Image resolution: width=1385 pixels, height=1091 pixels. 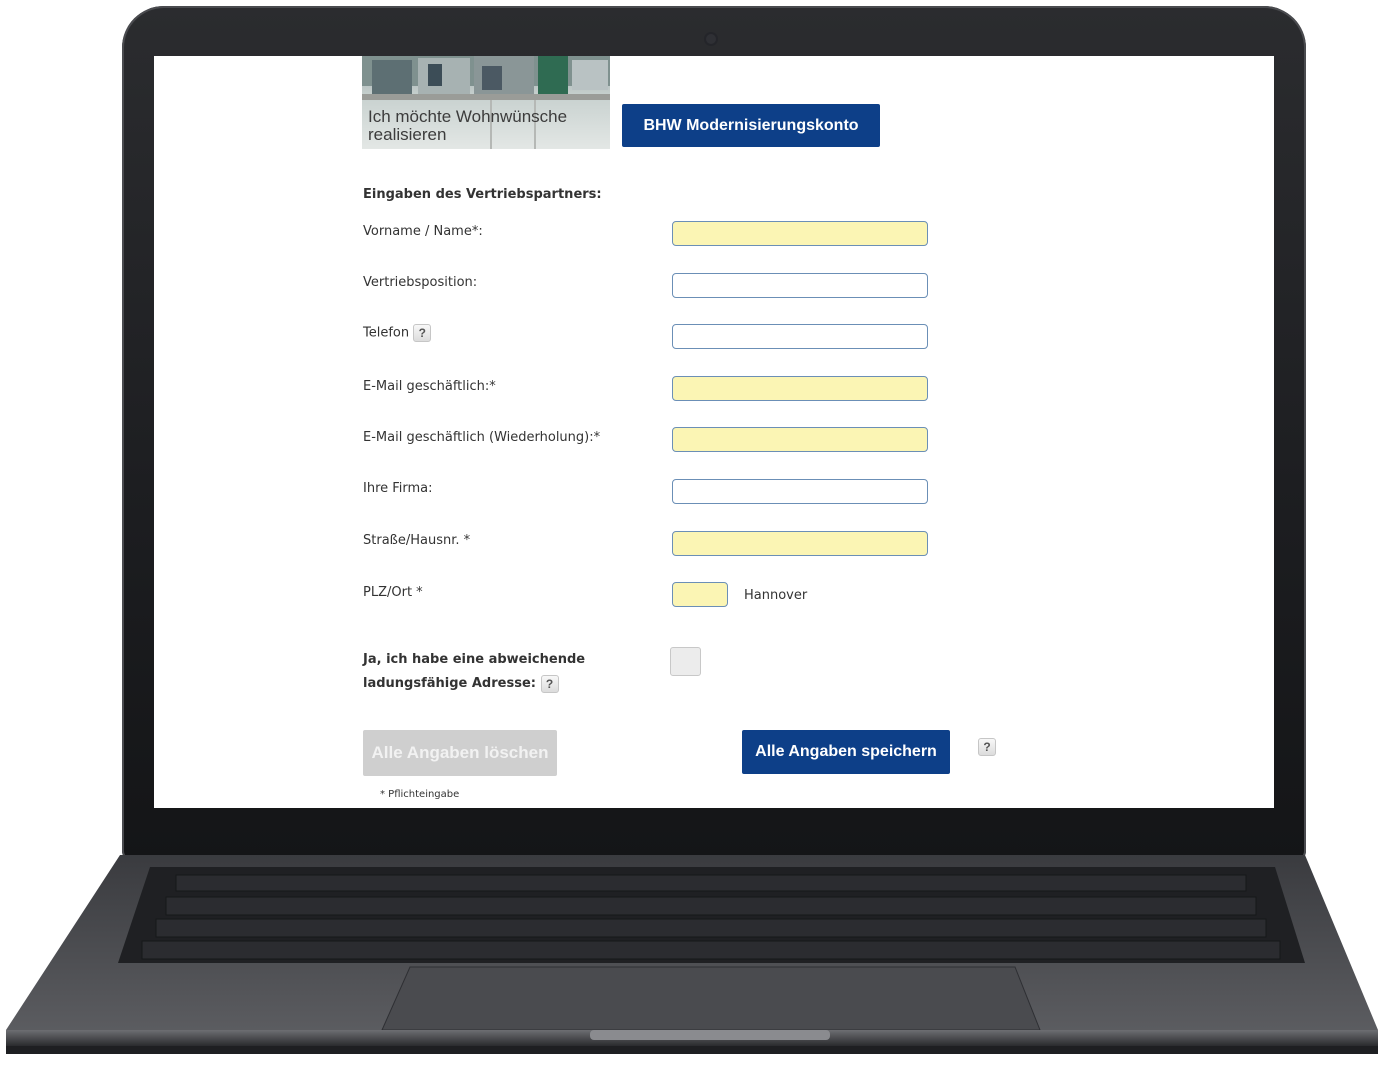 I want to click on alt-address-label-line2-group: ladungsfähige Adresse: ?, so click(x=493, y=684).